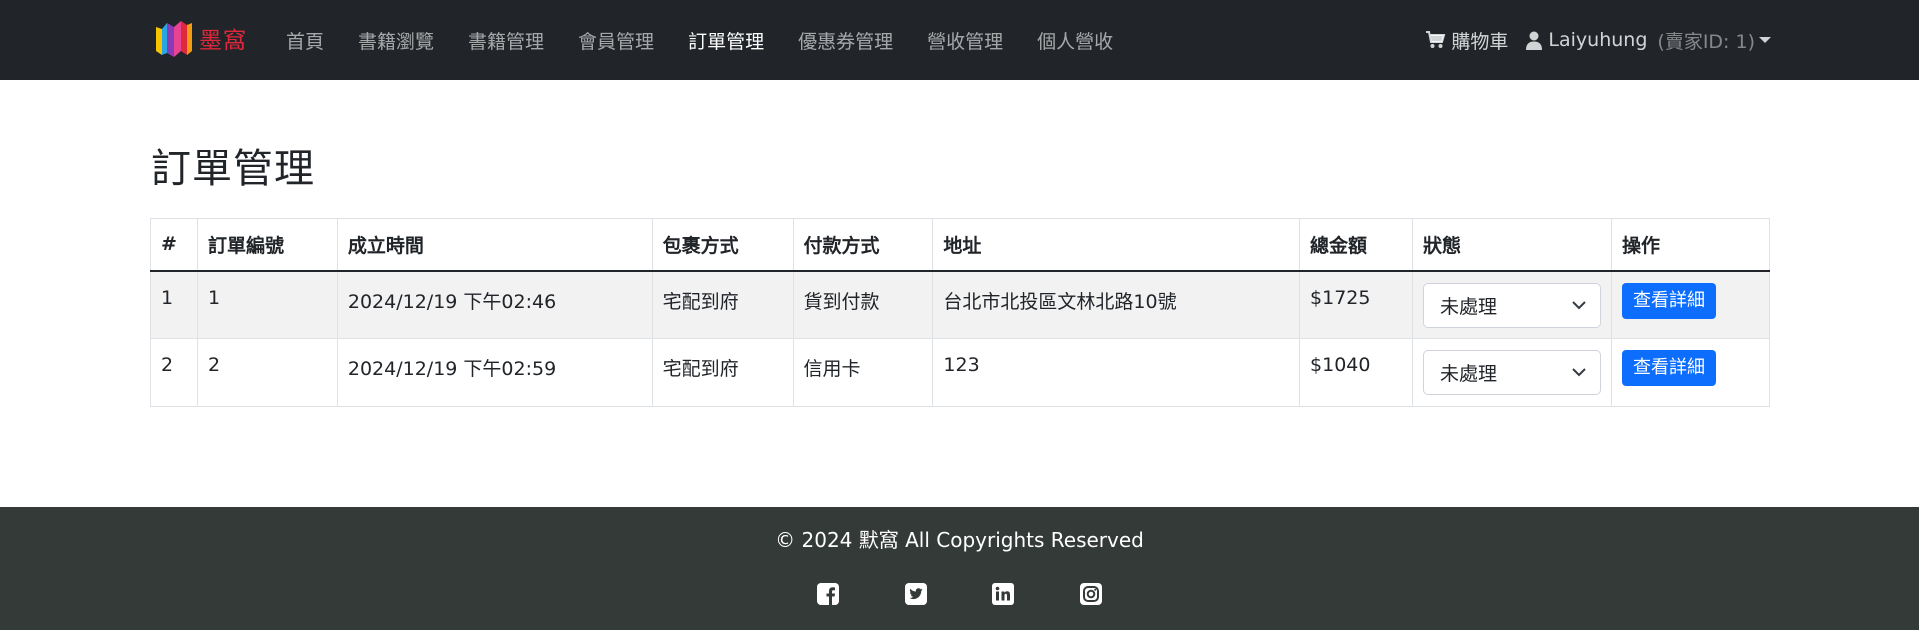  Describe the element at coordinates (1003, 594) in the screenshot. I see `linkedin-icon` at that location.